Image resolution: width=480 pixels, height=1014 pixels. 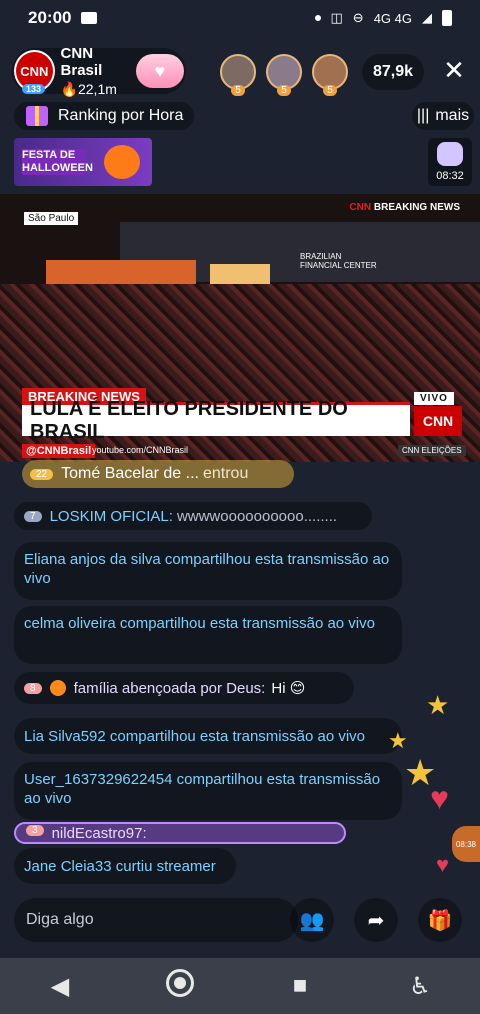 What do you see at coordinates (35, 830) in the screenshot?
I see `level-badge: 3` at bounding box center [35, 830].